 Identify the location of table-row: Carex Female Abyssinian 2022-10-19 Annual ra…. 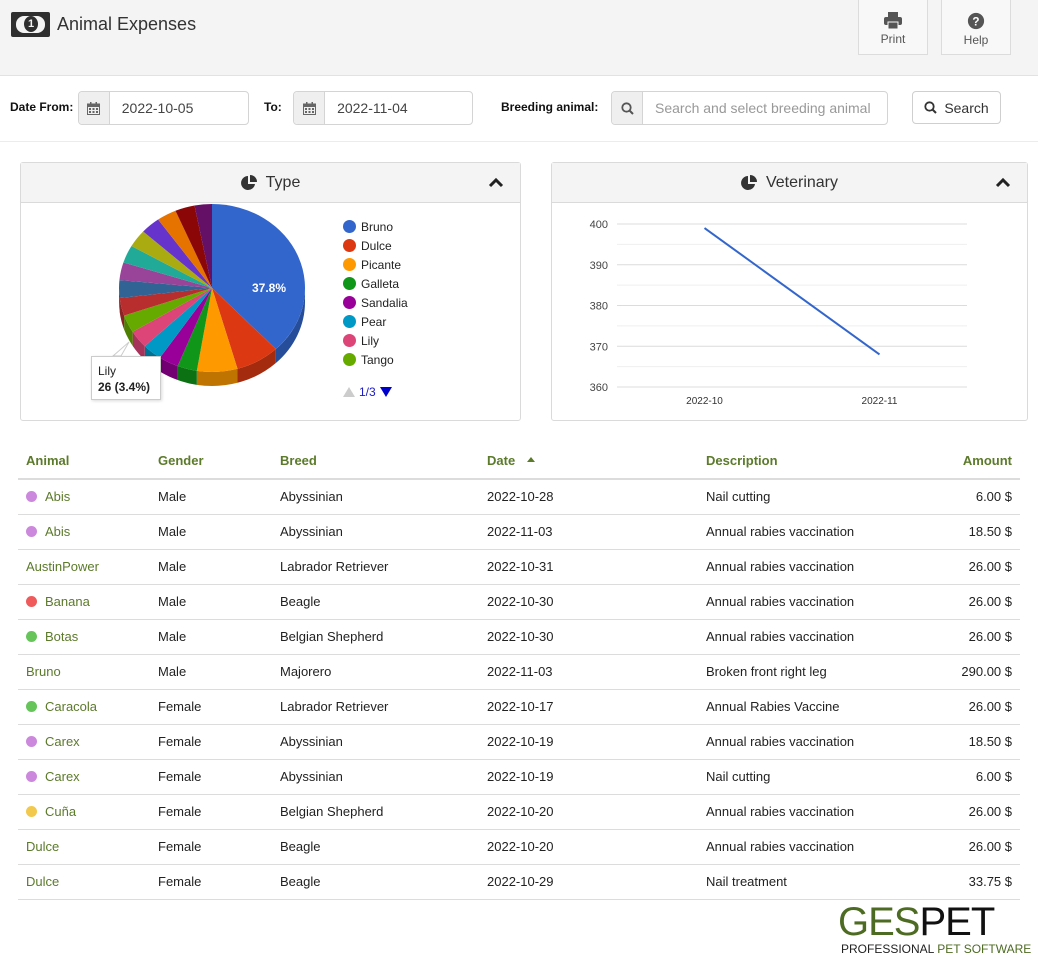
(519, 742).